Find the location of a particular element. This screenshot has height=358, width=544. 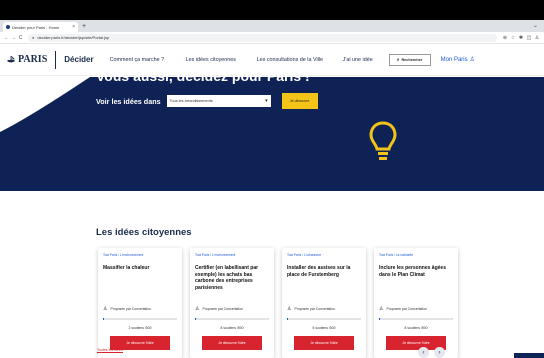

header-divider is located at coordinates (56, 59).